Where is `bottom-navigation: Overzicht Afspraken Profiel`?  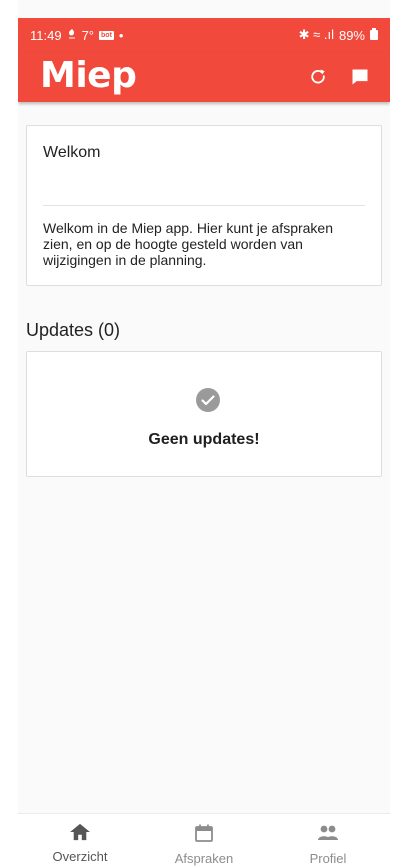
bottom-navigation: Overzicht Afspraken Profiel is located at coordinates (204, 840).